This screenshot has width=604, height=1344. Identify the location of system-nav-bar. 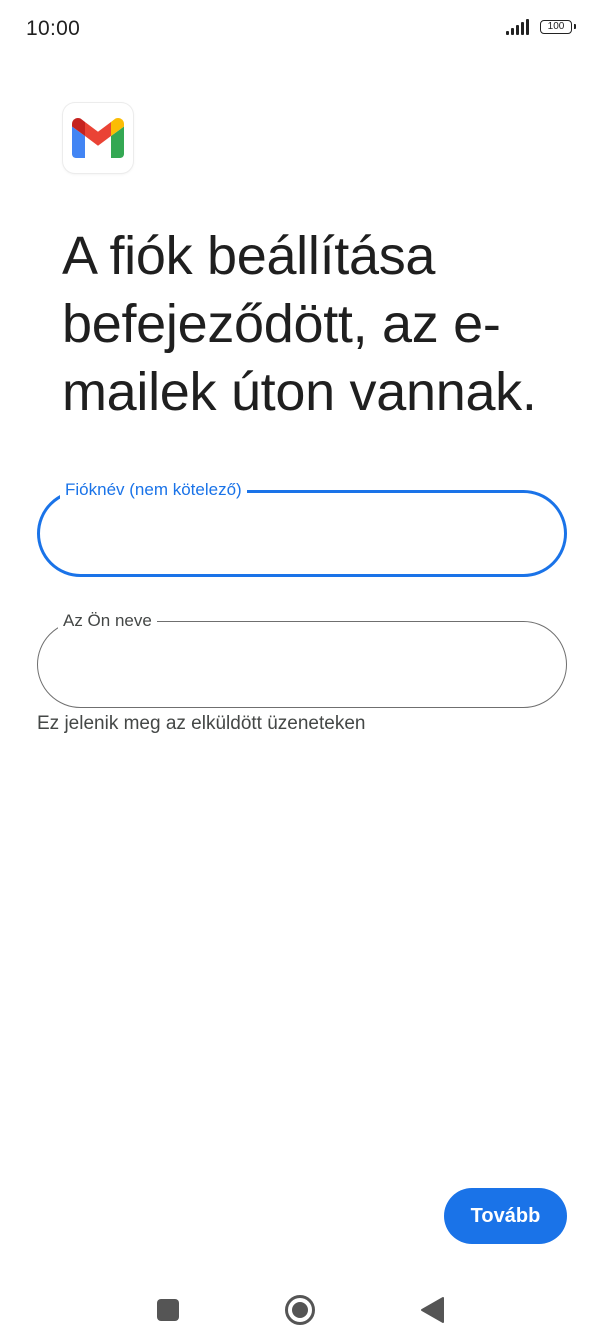
(302, 1308).